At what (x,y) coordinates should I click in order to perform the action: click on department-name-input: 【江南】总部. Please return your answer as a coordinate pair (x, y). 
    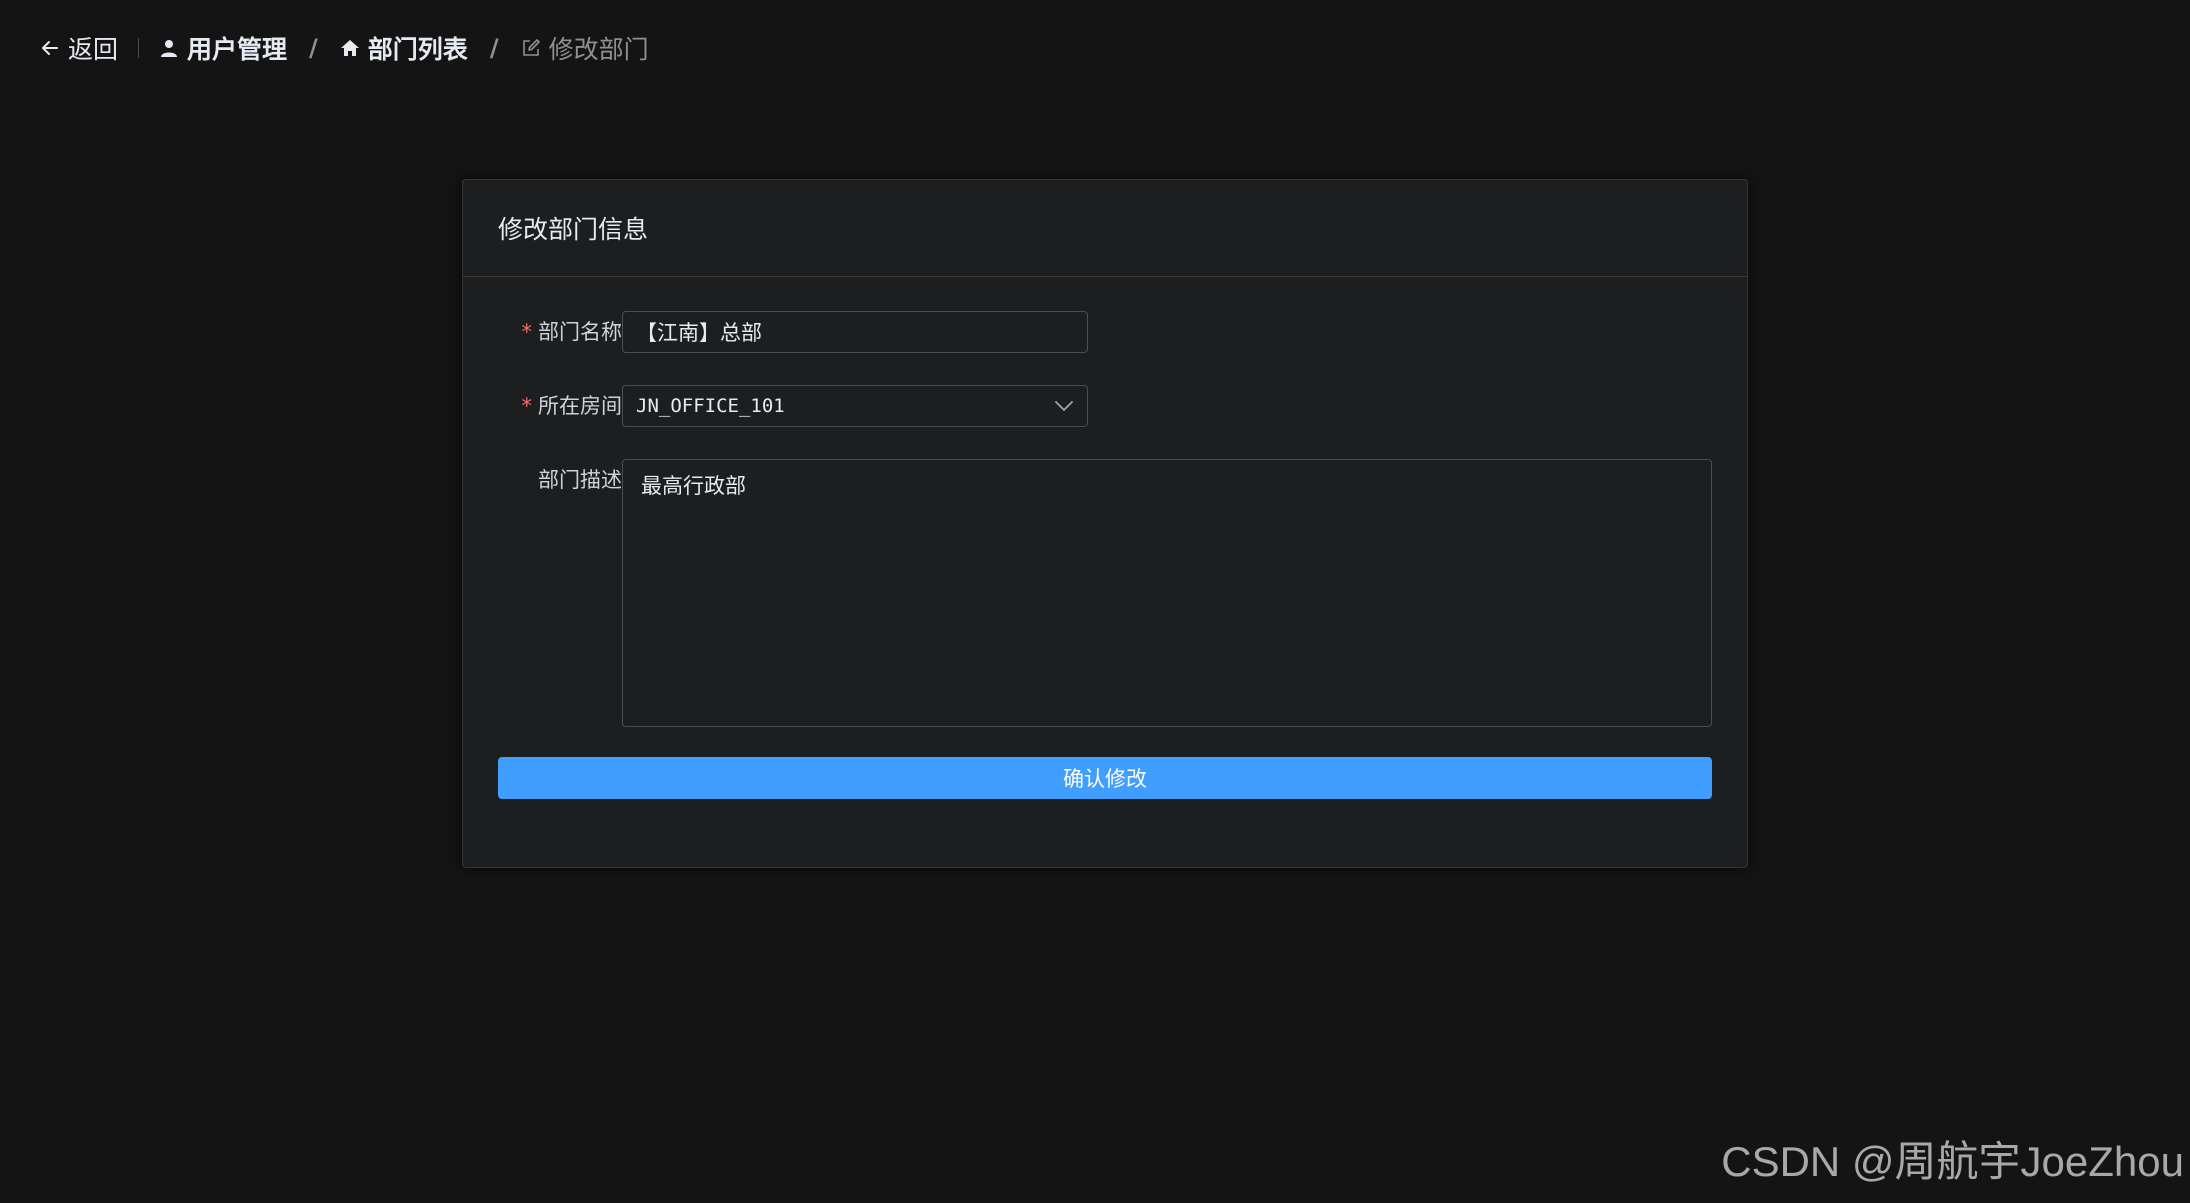
    Looking at the image, I should click on (855, 332).